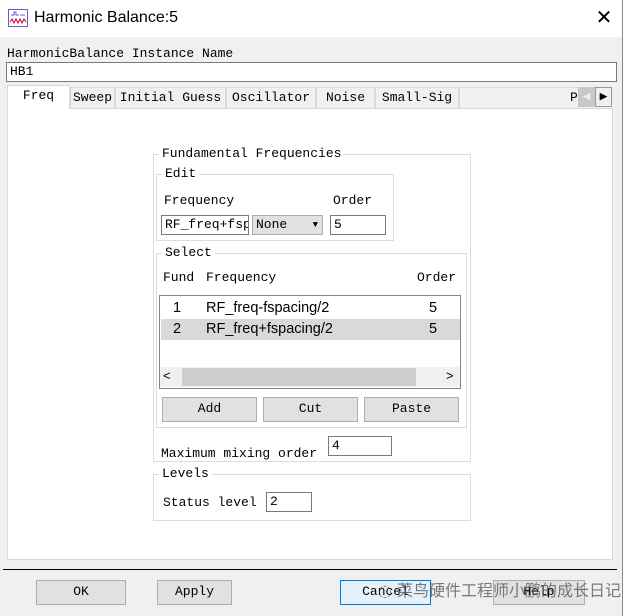 The height and width of the screenshot is (616, 631). What do you see at coordinates (120, 53) in the screenshot?
I see `instance-name-label: HarmonicBalance Instance Name` at bounding box center [120, 53].